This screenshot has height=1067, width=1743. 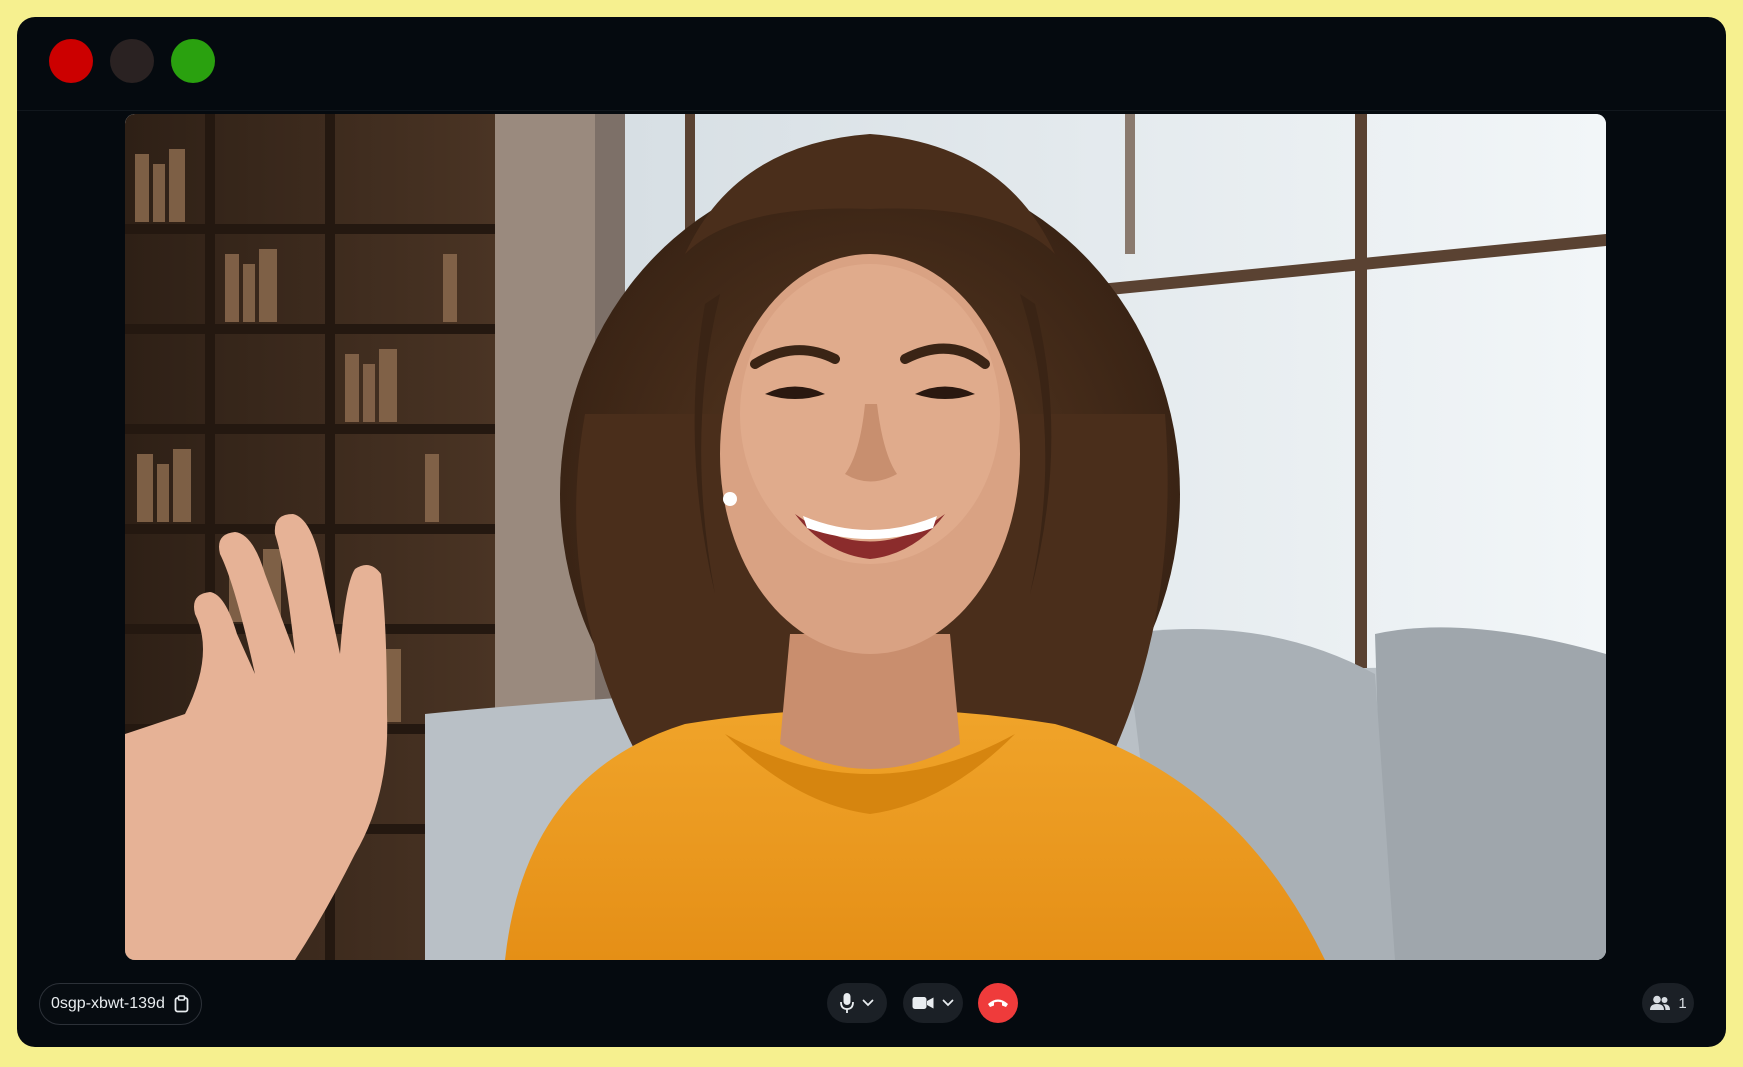 I want to click on maximize-window-button, so click(x=193, y=61).